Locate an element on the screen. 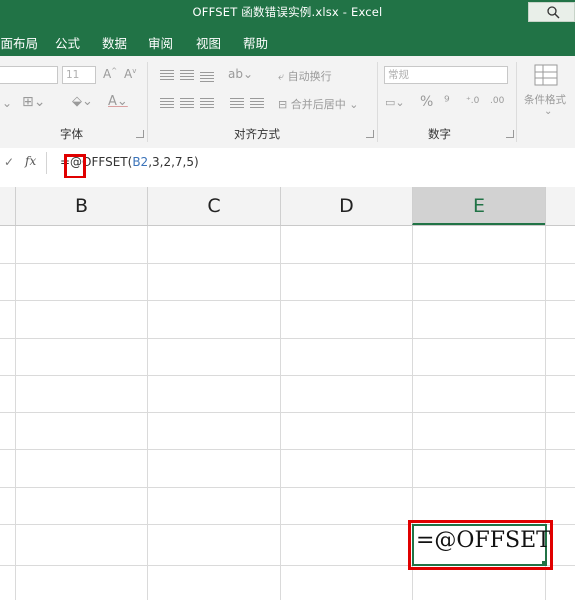 This screenshot has height=600, width=575. accounting-format-icon: ▭⌄ is located at coordinates (395, 102).